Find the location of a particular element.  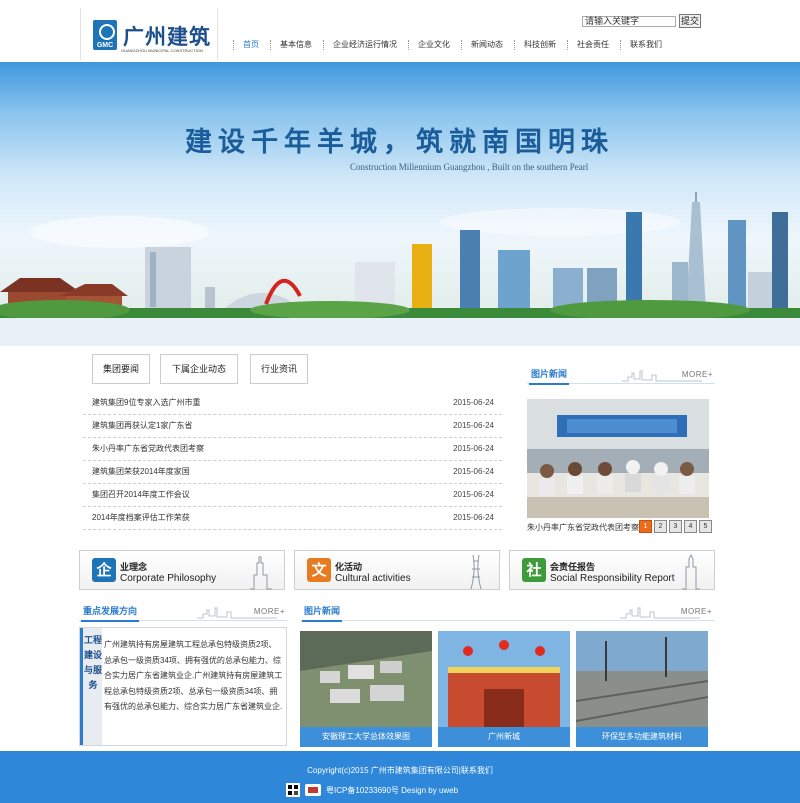

image-news-header: 图片新闻 MORE+ is located at coordinates (507, 613).